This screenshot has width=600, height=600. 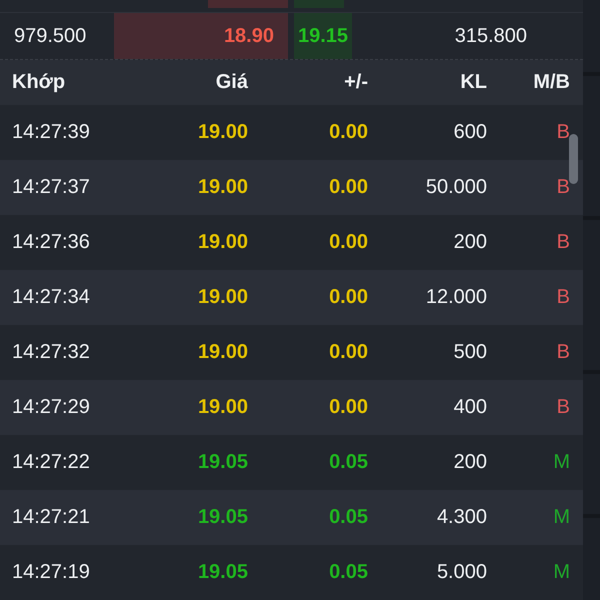 What do you see at coordinates (51, 297) in the screenshot?
I see `time-cell-text: 14:27:34` at bounding box center [51, 297].